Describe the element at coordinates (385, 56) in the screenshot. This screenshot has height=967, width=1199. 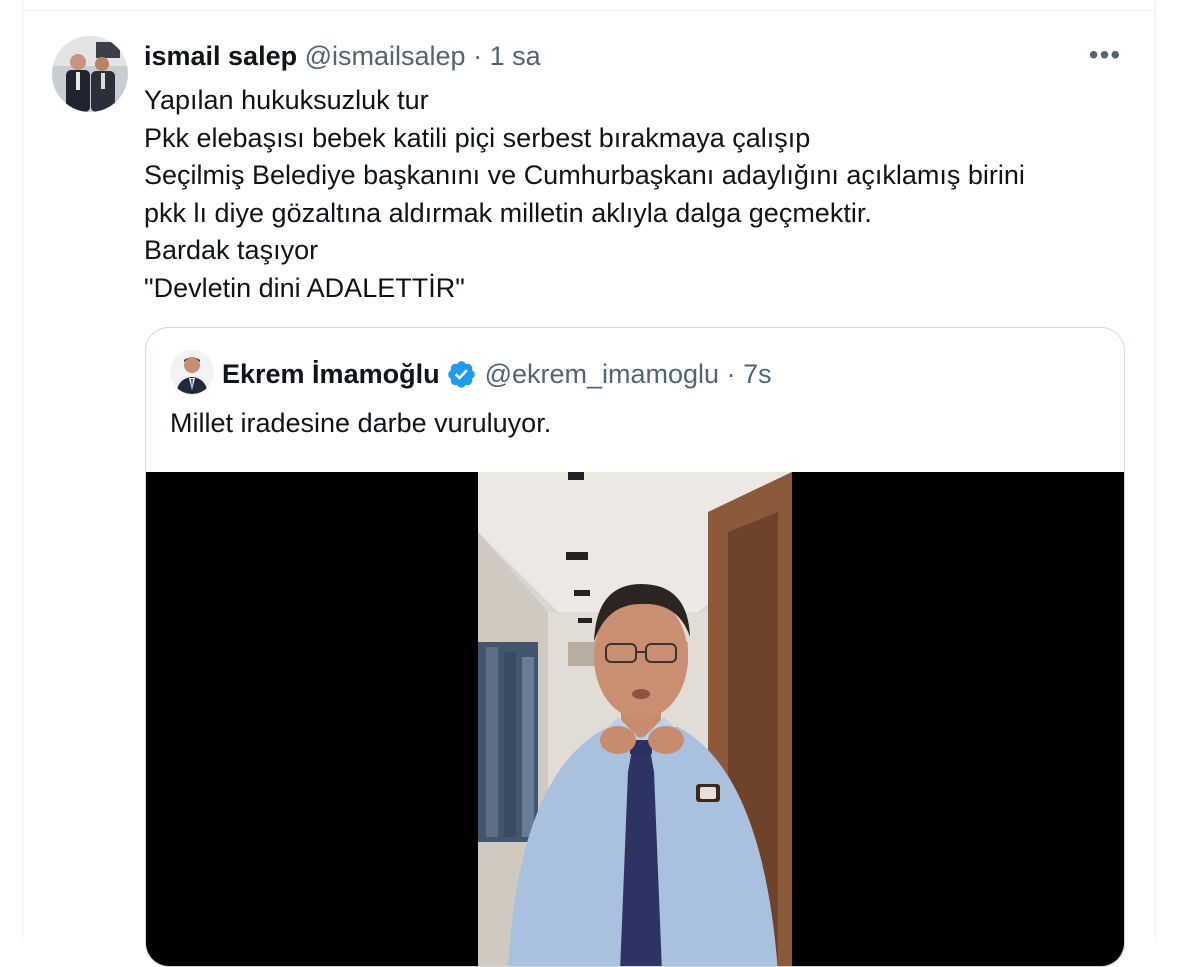
I see `author-handle: @ismailsalep` at that location.